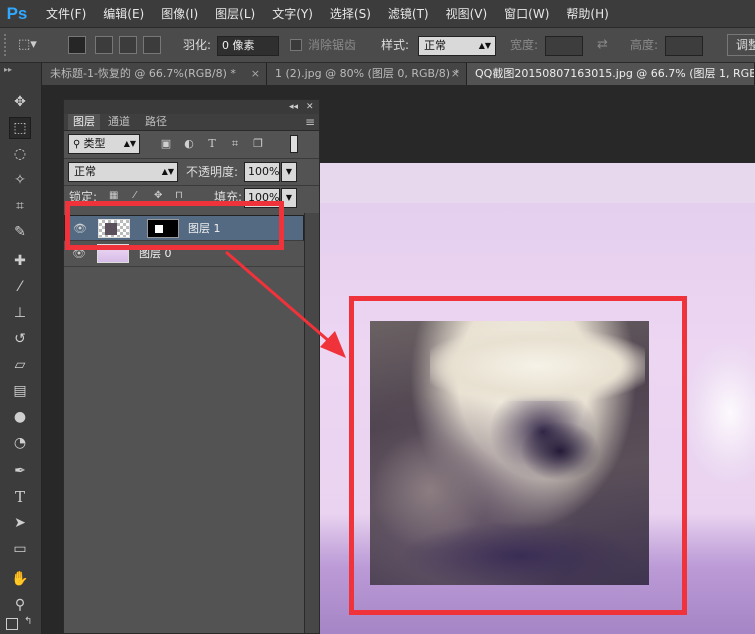 The width and height of the screenshot is (755, 634). Describe the element at coordinates (66, 13) in the screenshot. I see `menu-file: 文件(F)` at that location.